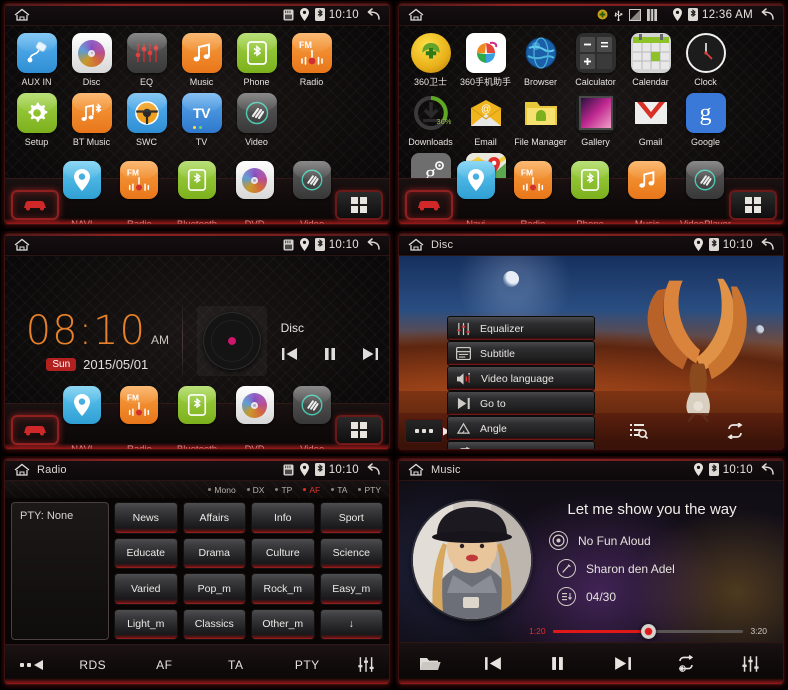 The height and width of the screenshot is (690, 788). I want to click on radio-equalizer-button, so click(366, 664).